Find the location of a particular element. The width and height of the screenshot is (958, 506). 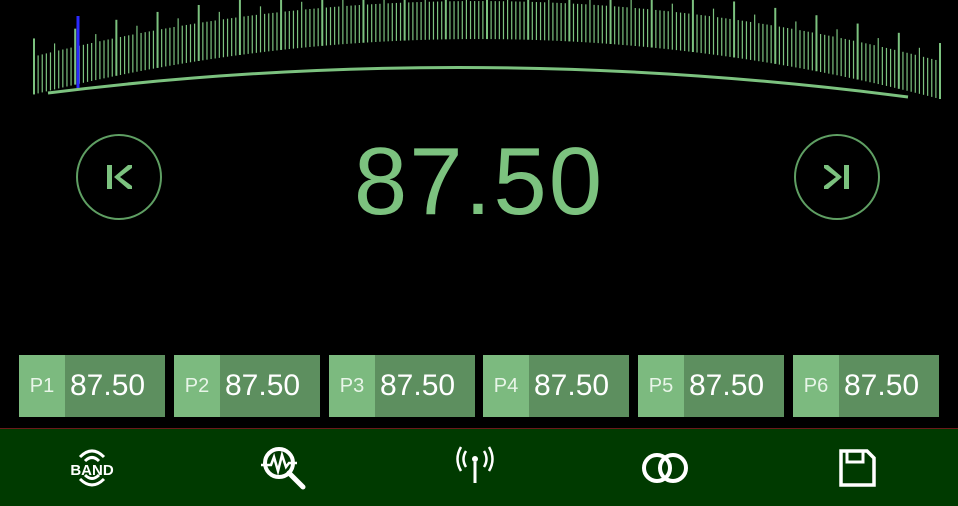

preset-3-button: P3 87.50 is located at coordinates (402, 386).